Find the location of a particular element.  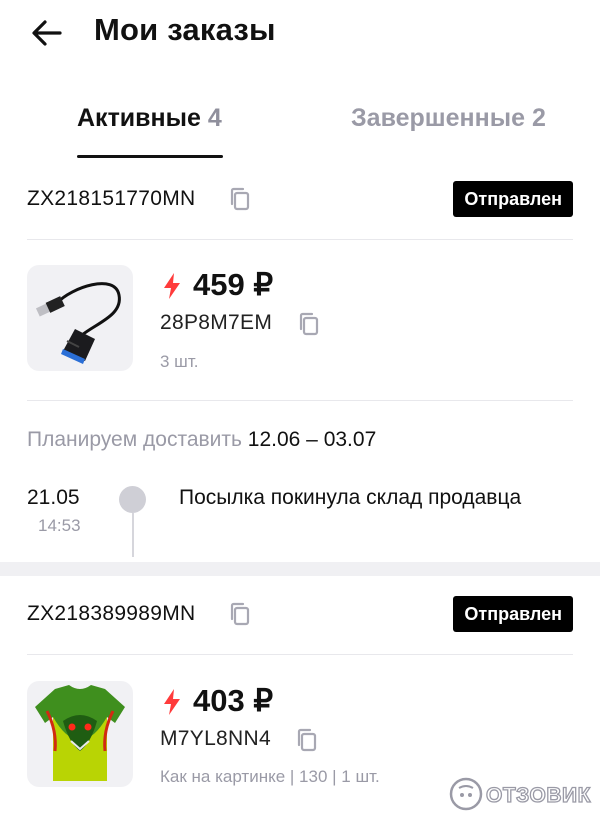

otzovik-watermark: ОТЗОВИК is located at coordinates (519, 794).